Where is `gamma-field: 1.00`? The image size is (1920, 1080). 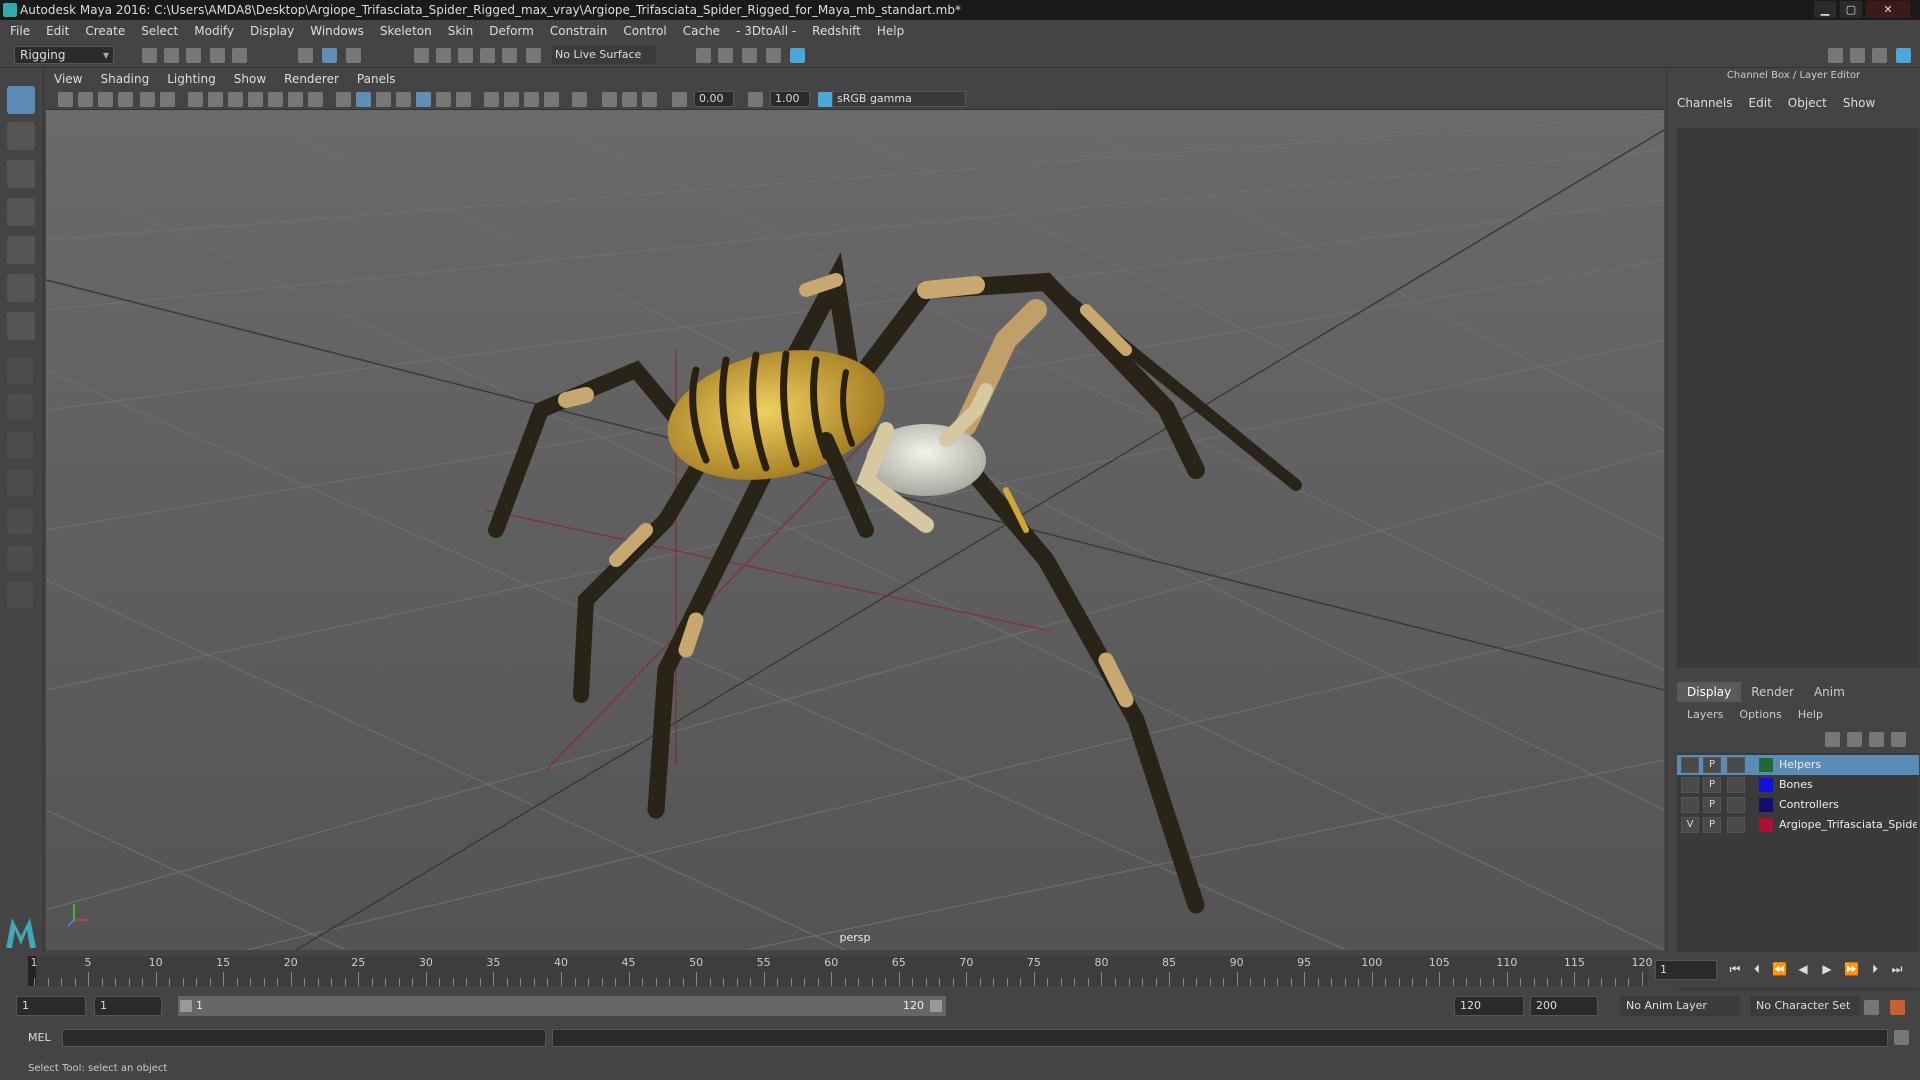
gamma-field: 1.00 is located at coordinates (790, 99).